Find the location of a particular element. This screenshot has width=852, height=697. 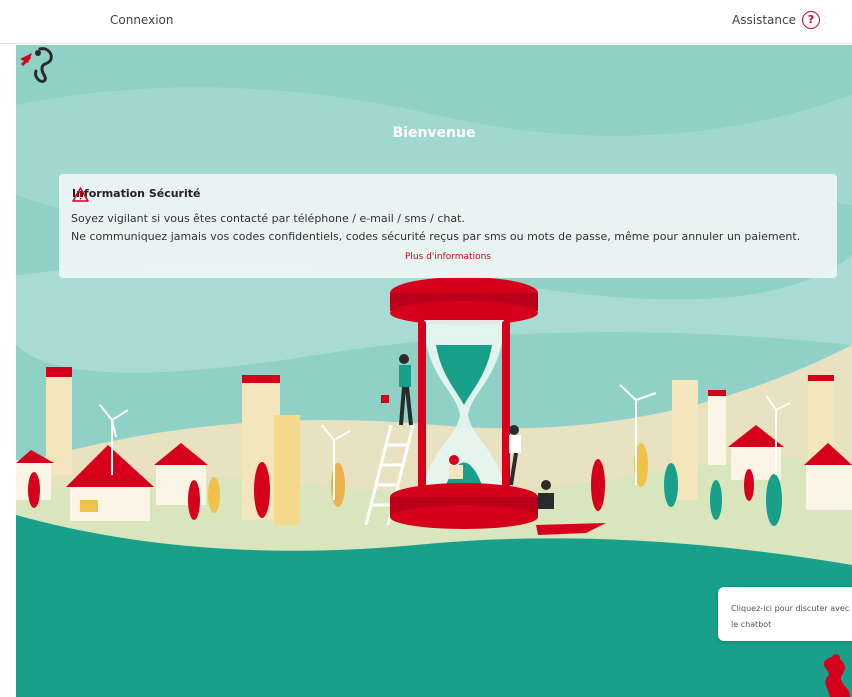

bank-logo-icon is located at coordinates (36, 65).